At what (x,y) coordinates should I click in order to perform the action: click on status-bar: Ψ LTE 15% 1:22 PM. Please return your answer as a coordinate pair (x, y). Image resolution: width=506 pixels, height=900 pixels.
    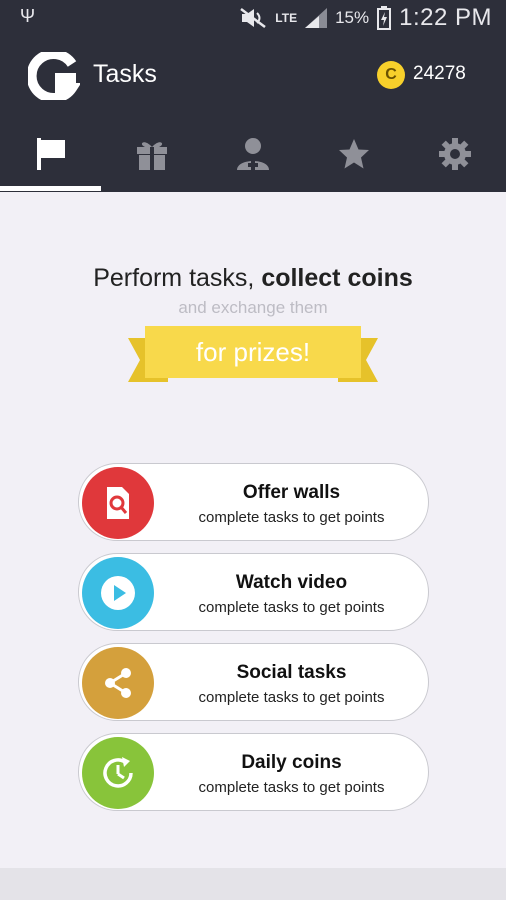
    Looking at the image, I should click on (253, 18).